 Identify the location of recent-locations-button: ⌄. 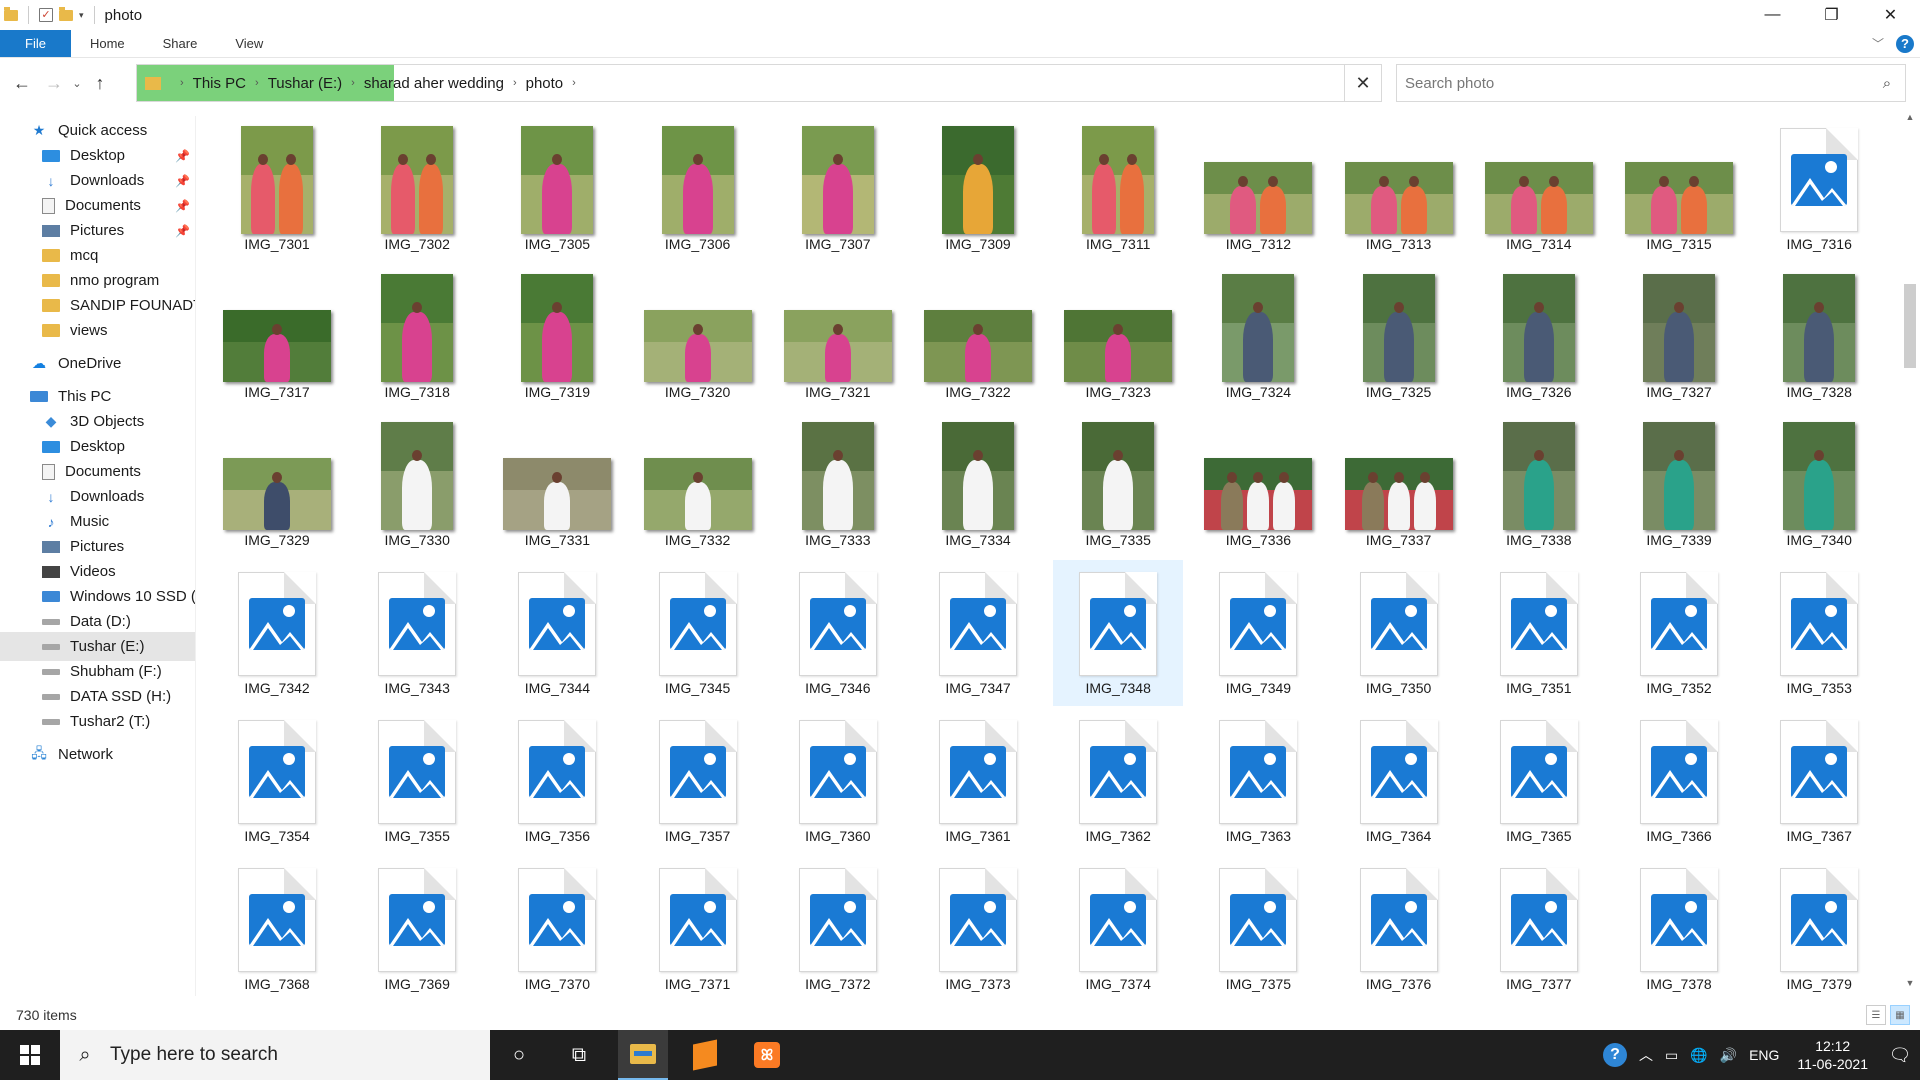
(77, 83).